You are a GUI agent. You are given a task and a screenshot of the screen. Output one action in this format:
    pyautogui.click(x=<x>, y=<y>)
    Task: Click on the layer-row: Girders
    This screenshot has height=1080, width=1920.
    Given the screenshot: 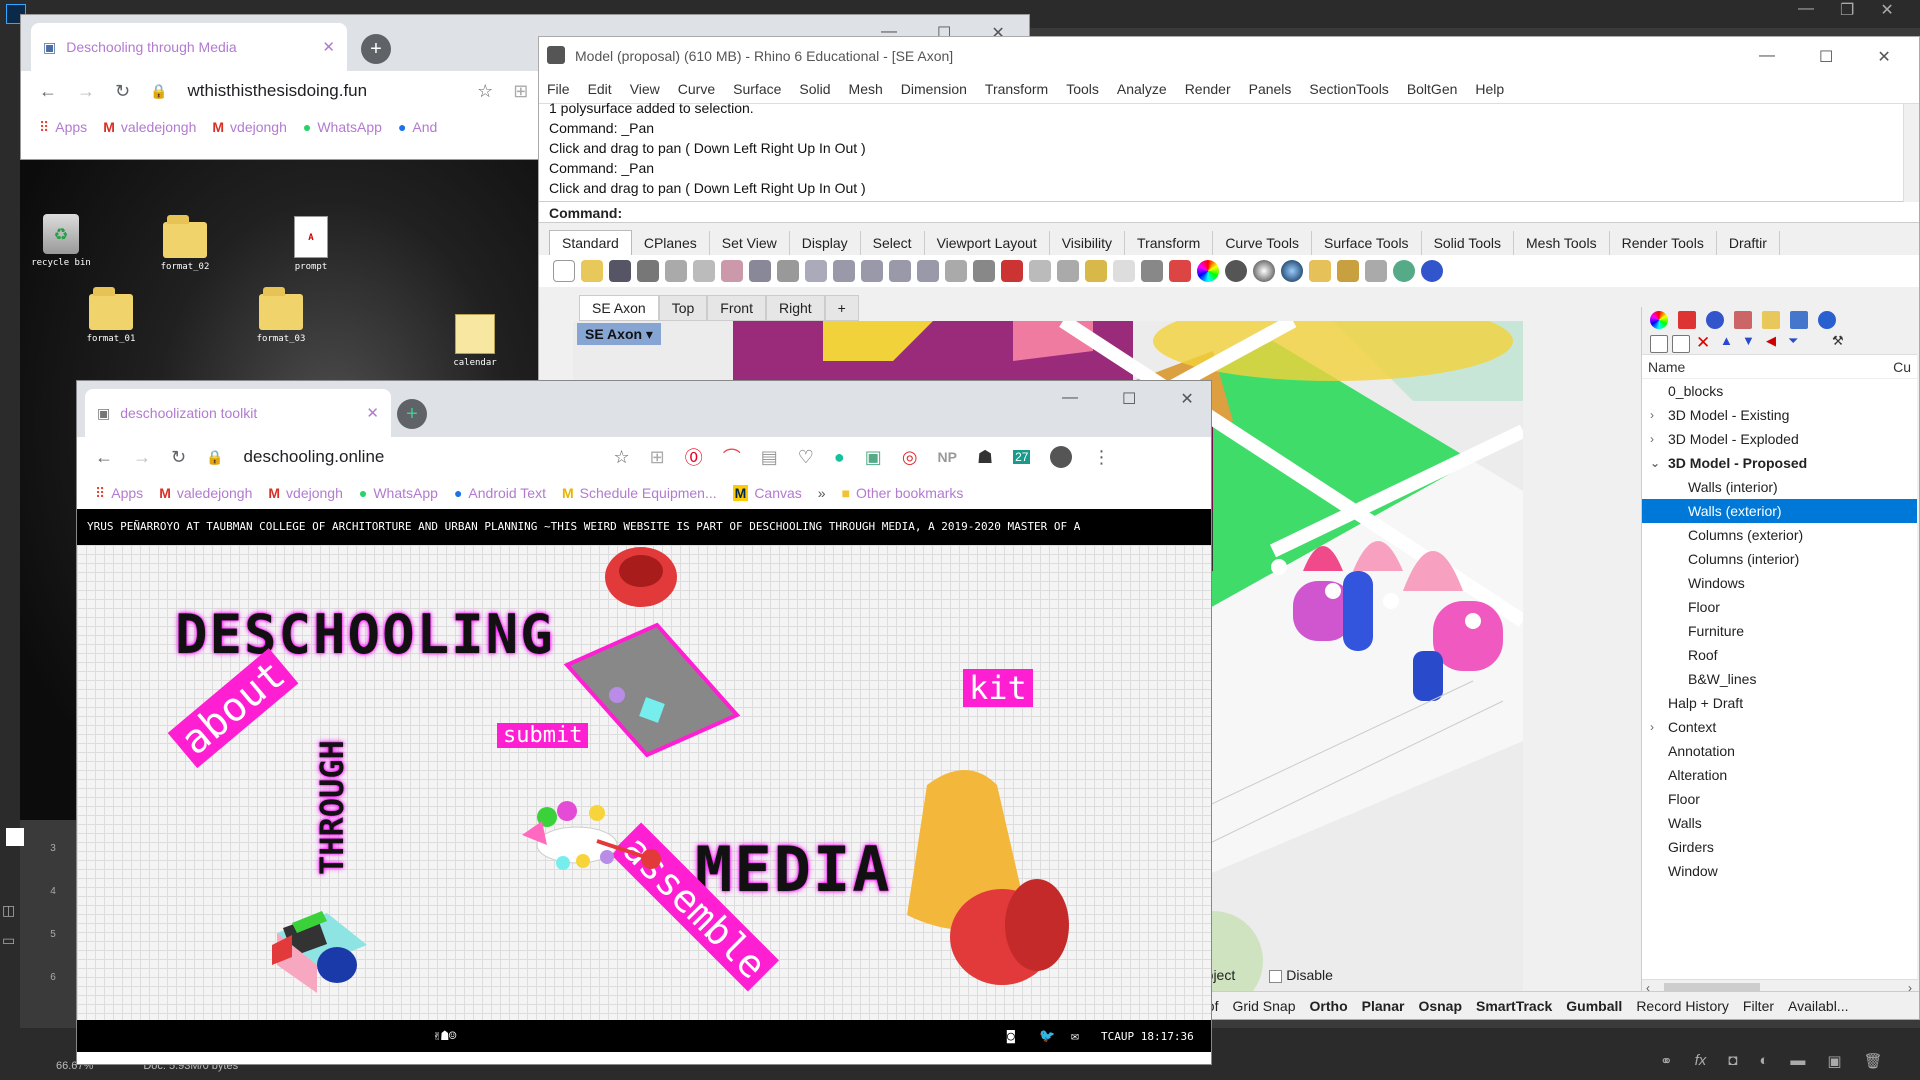 What is the action you would take?
    pyautogui.click(x=1779, y=847)
    